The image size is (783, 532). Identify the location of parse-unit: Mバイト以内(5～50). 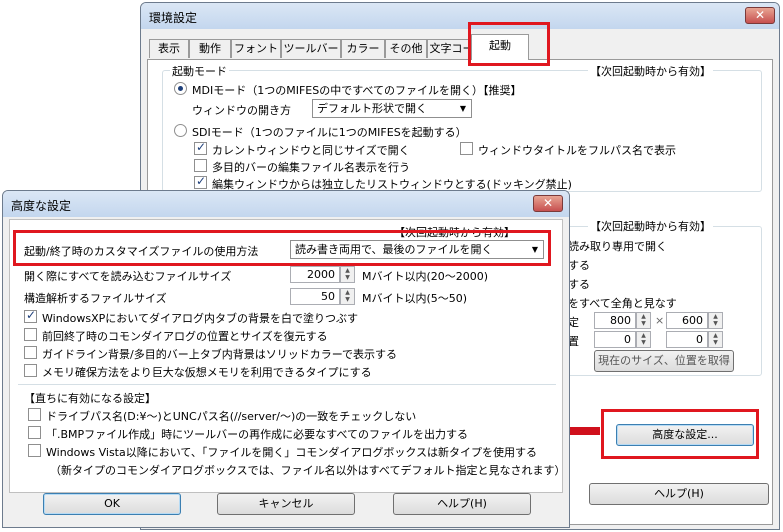
(415, 298).